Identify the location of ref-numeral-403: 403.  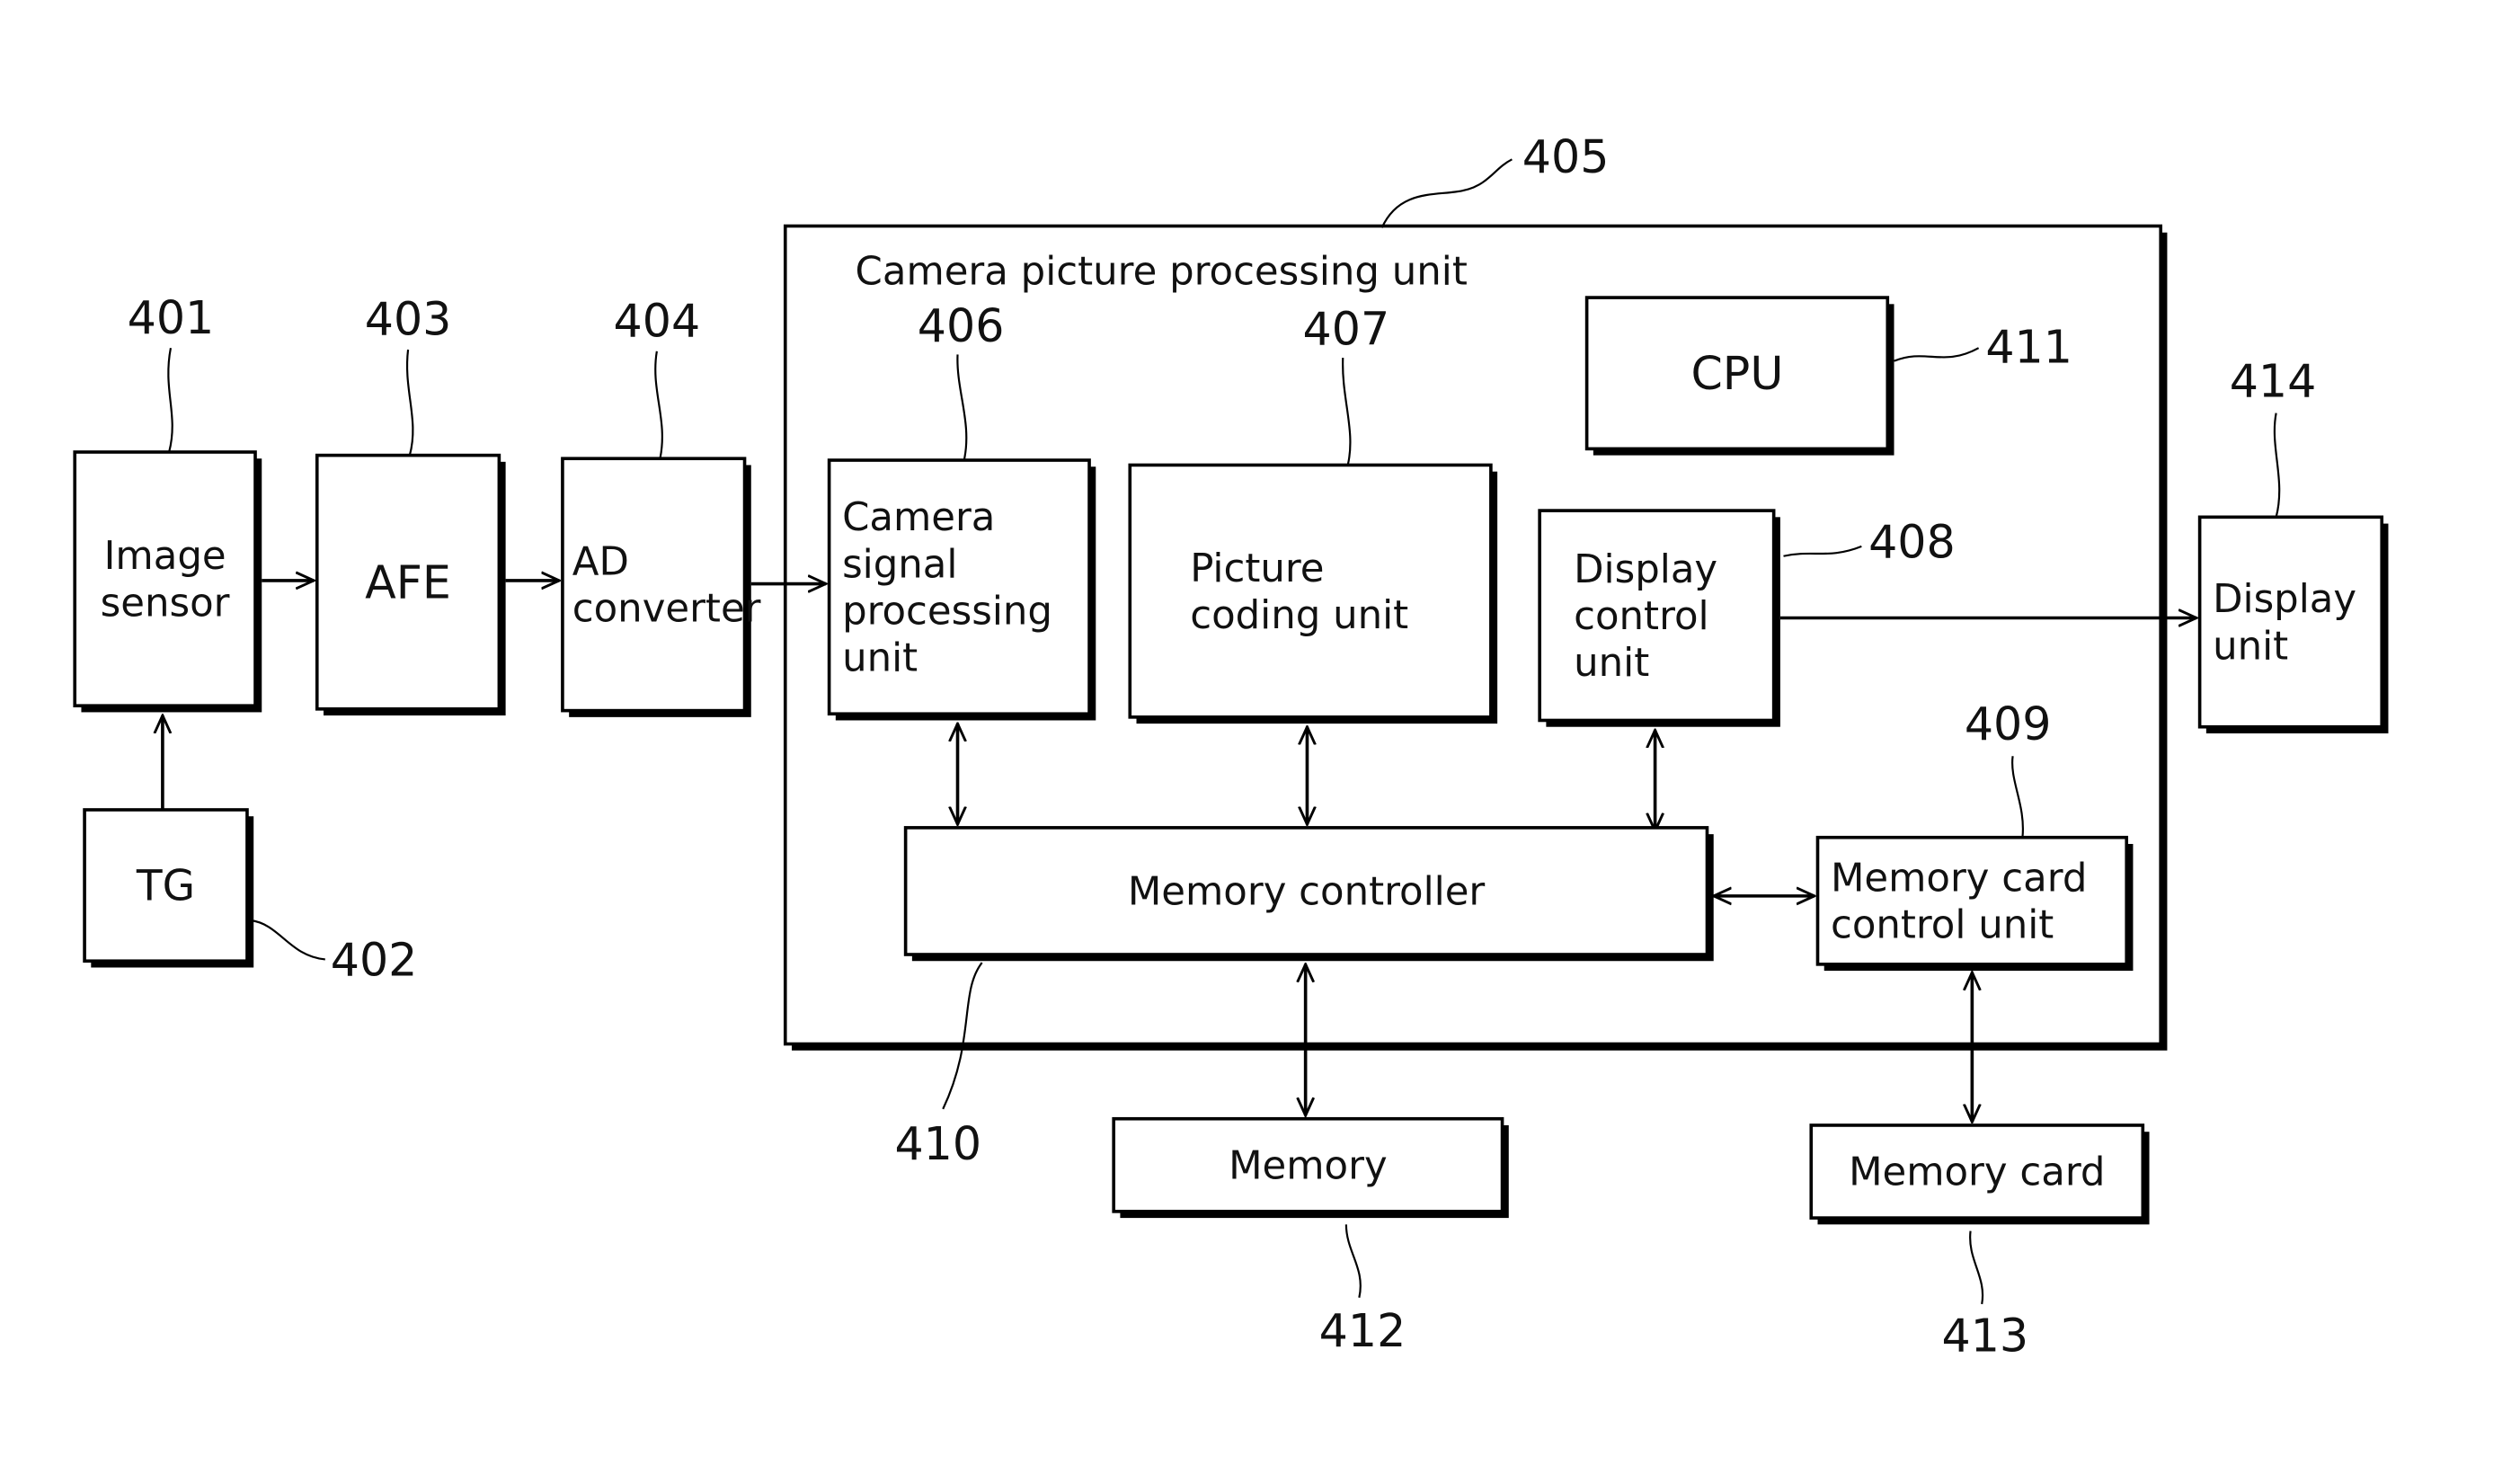
(408, 319).